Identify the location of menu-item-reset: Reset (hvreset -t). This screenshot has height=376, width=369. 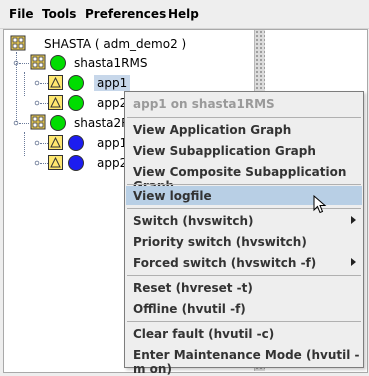
(244, 287).